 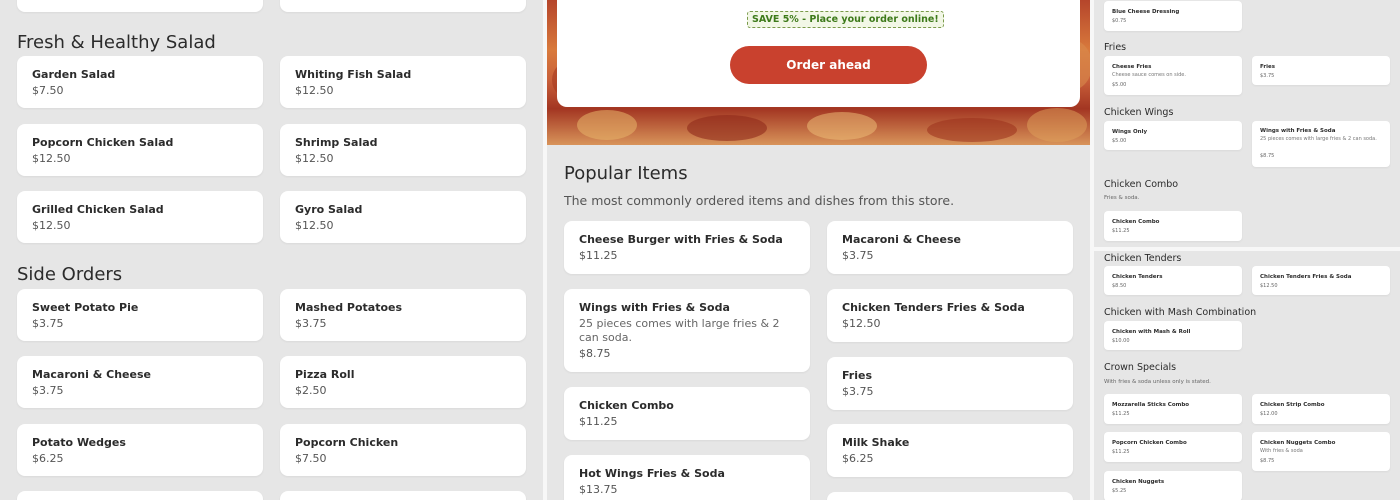 What do you see at coordinates (1173, 135) in the screenshot?
I see `menu-item-card: Wings Only $5.00` at bounding box center [1173, 135].